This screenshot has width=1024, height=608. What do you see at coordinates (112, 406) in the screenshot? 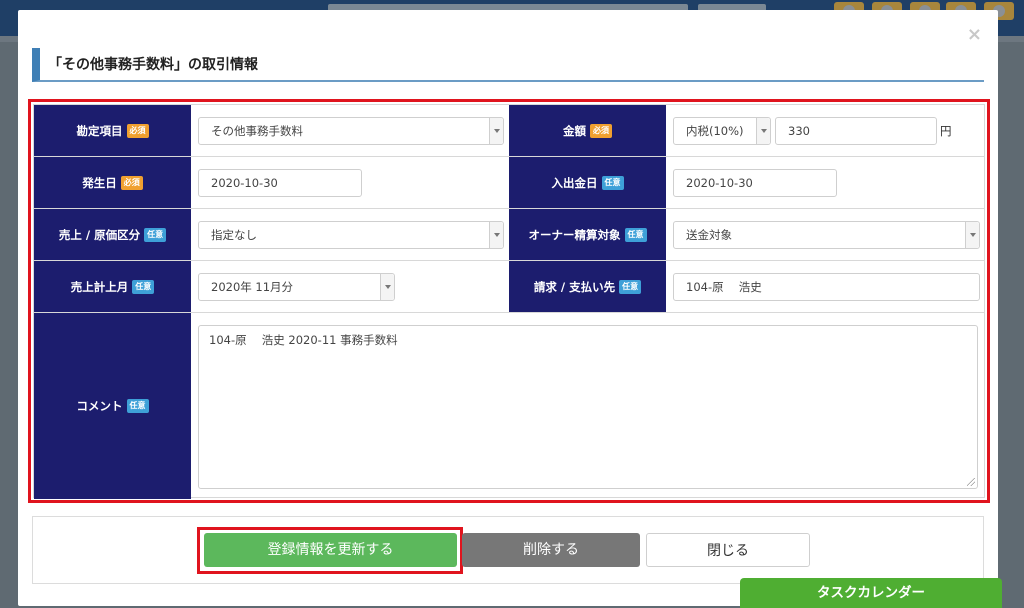
I see `comment-label: コメント 任意` at bounding box center [112, 406].